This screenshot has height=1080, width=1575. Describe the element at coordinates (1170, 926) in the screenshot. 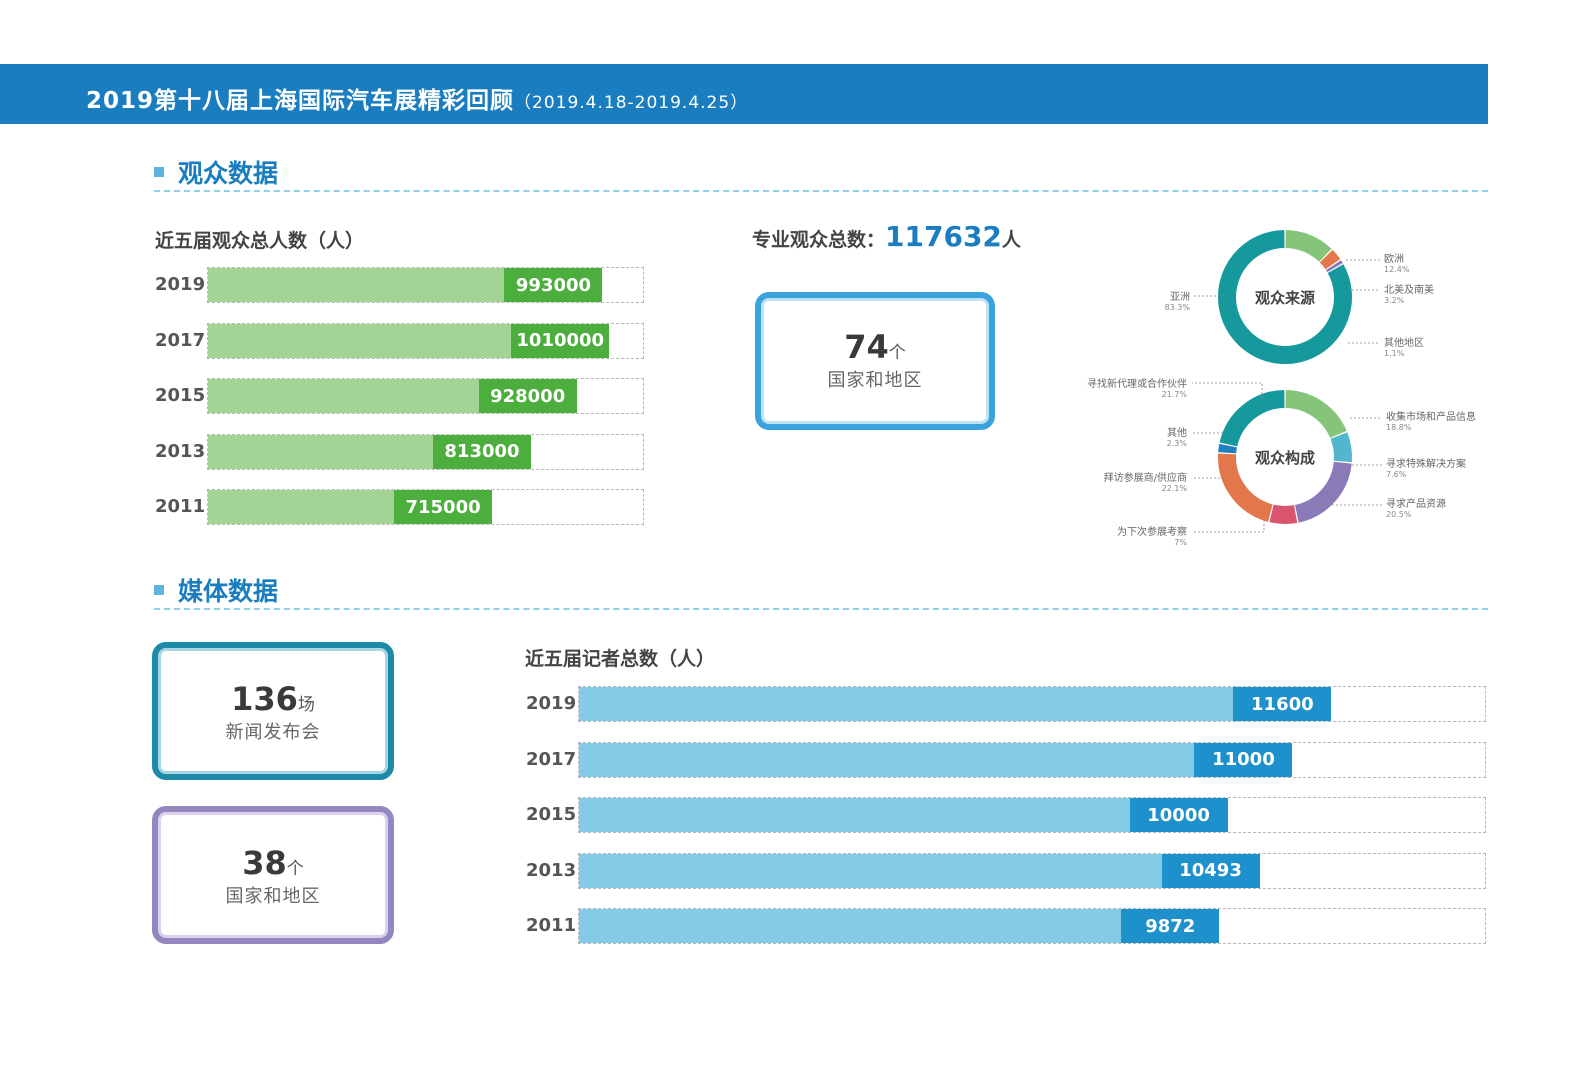

I see `media-bar-value: 9872` at that location.